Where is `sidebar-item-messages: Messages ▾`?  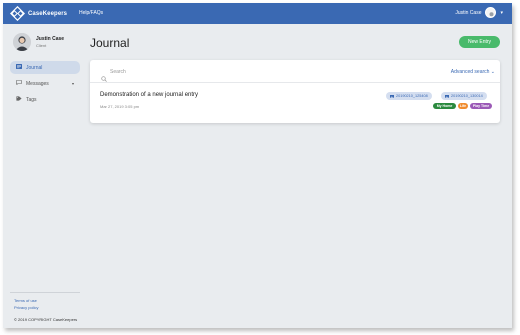 sidebar-item-messages: Messages ▾ is located at coordinates (45, 83).